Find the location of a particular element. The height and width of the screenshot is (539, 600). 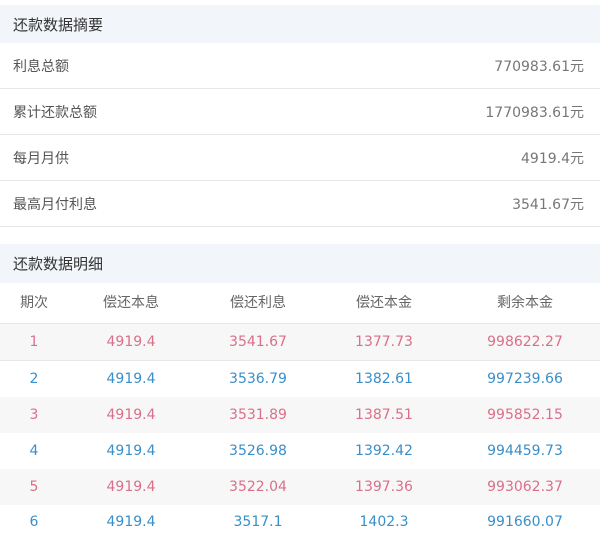

cell-interest: 3536.79 is located at coordinates (258, 379).